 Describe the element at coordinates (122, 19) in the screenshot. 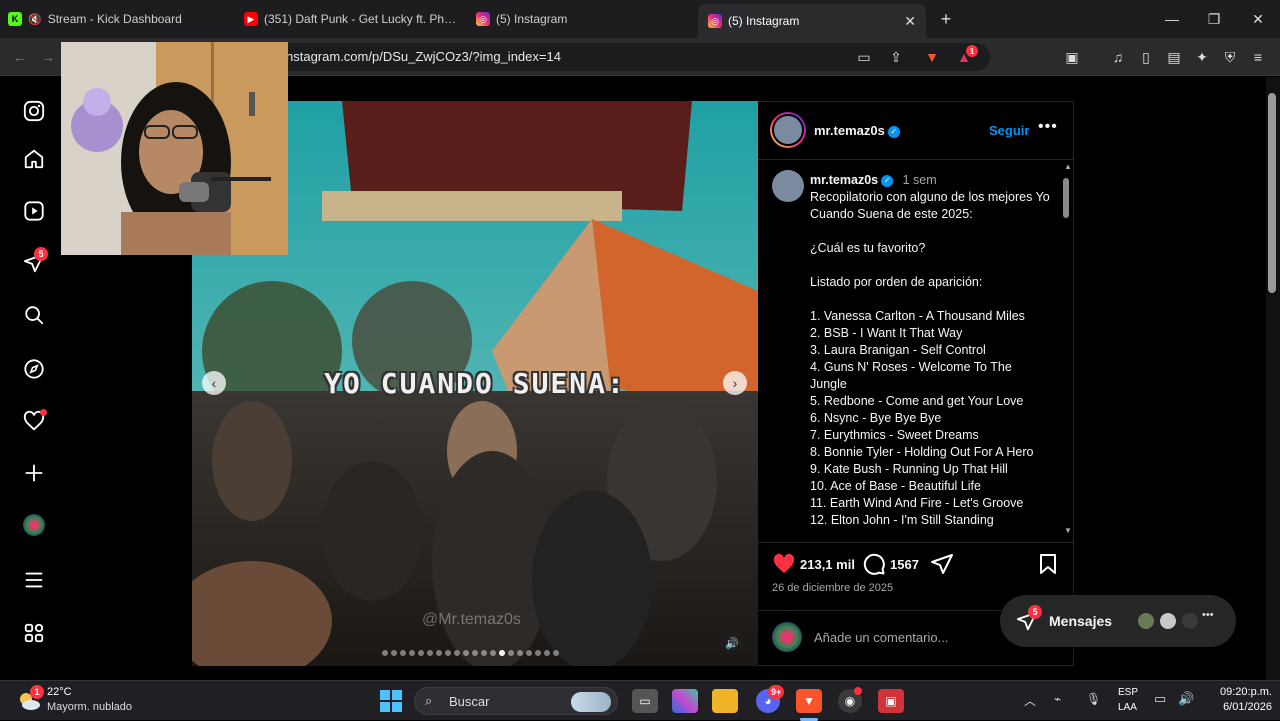

I see `tab-kick-dashboard: K 🔇 Stream - Kick Dashboard` at that location.